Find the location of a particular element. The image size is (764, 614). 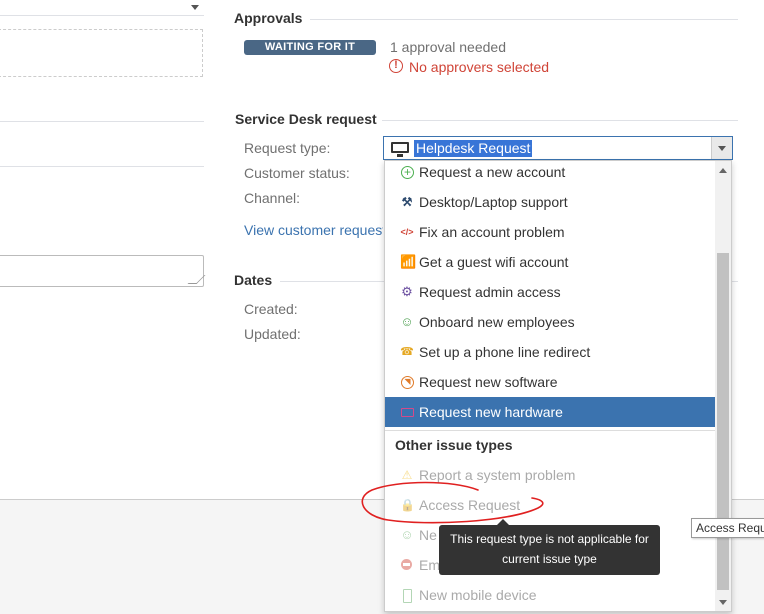

monitor-icon is located at coordinates (400, 149).